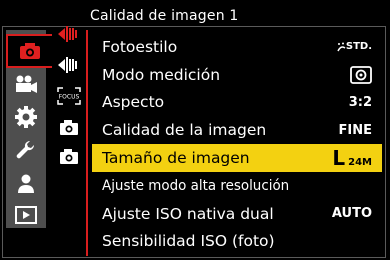 The image size is (390, 260). What do you see at coordinates (355, 130) in the screenshot?
I see `quality-value: FINE` at bounding box center [355, 130].